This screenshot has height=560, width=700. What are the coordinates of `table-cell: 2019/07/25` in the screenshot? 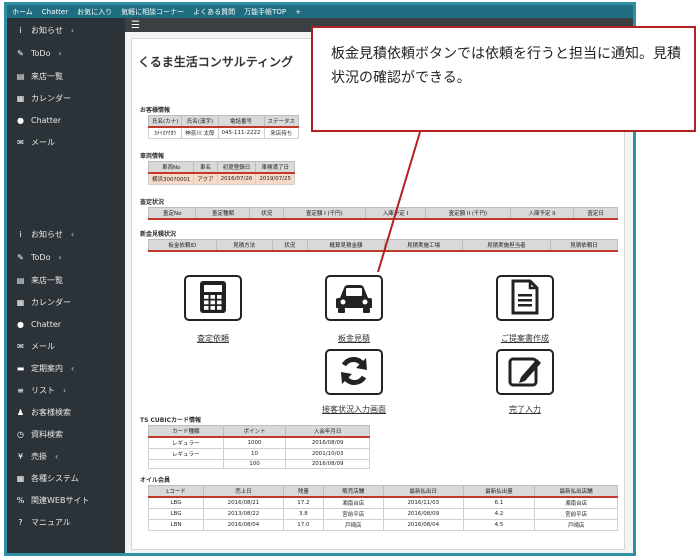 It's located at (275, 178).